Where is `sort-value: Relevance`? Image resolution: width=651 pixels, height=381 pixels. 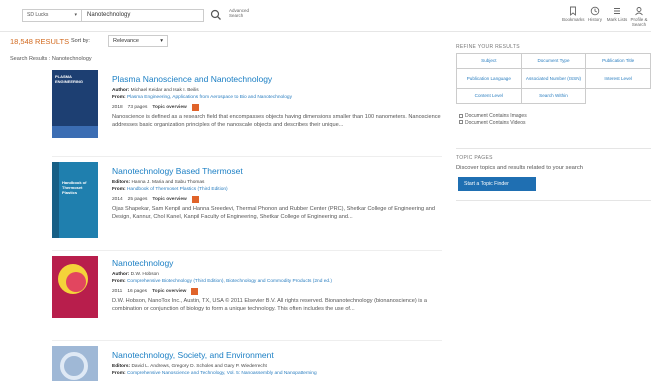 sort-value: Relevance is located at coordinates (126, 41).